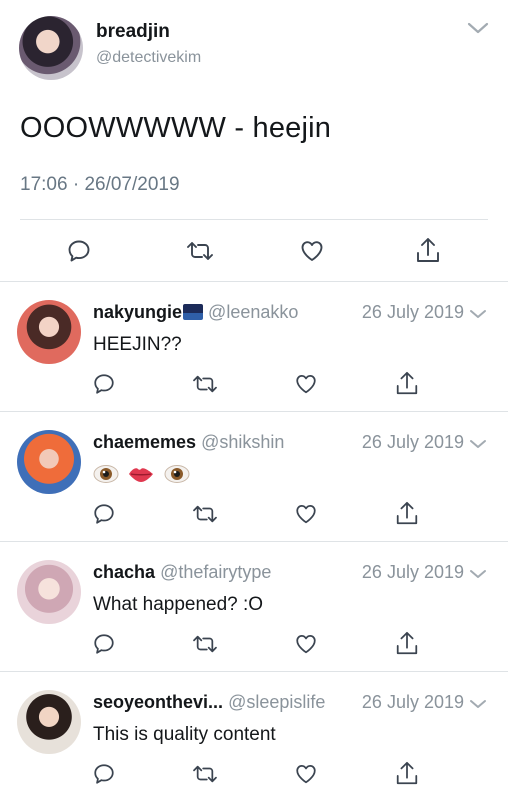 This screenshot has width=508, height=800. Describe the element at coordinates (242, 442) in the screenshot. I see `user-handle: @shikshin` at that location.